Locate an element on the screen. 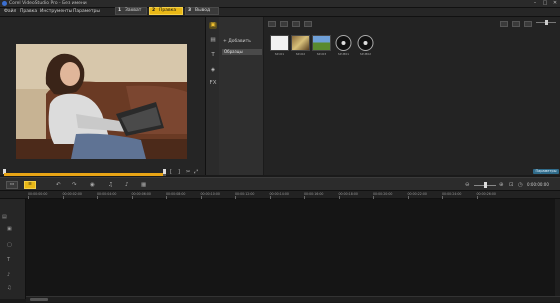 This screenshot has height=303, width=560. add-folder-button: + Добавить is located at coordinates (237, 41).